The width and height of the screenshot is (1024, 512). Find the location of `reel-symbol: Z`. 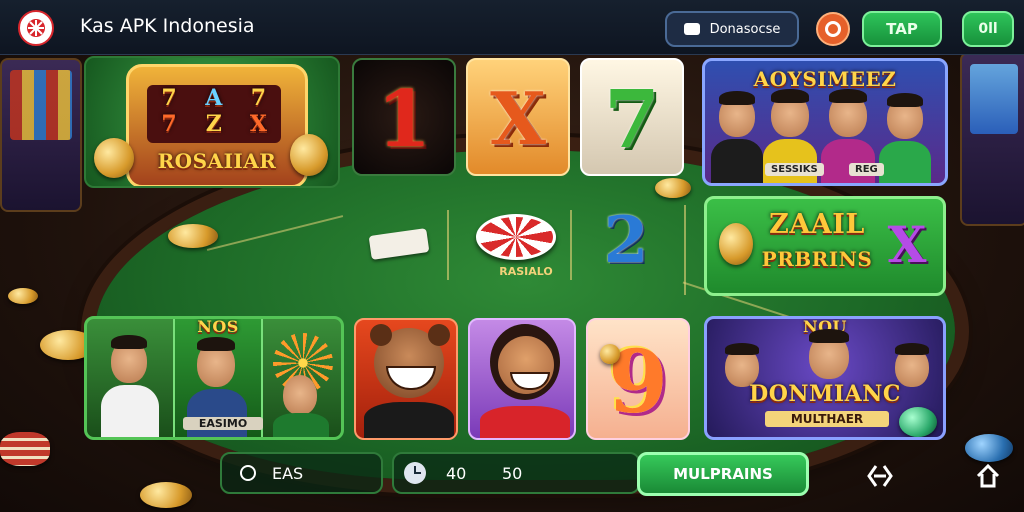

reel-symbol: Z is located at coordinates (214, 124).